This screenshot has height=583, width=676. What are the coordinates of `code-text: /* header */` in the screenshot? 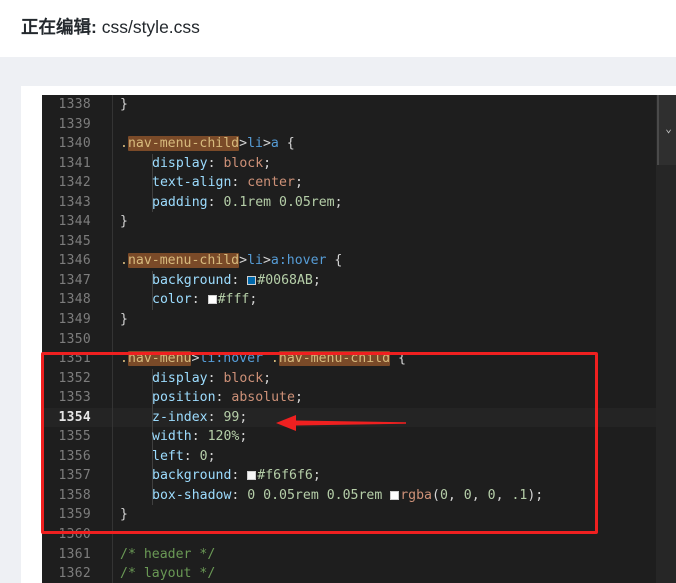 It's located at (167, 555).